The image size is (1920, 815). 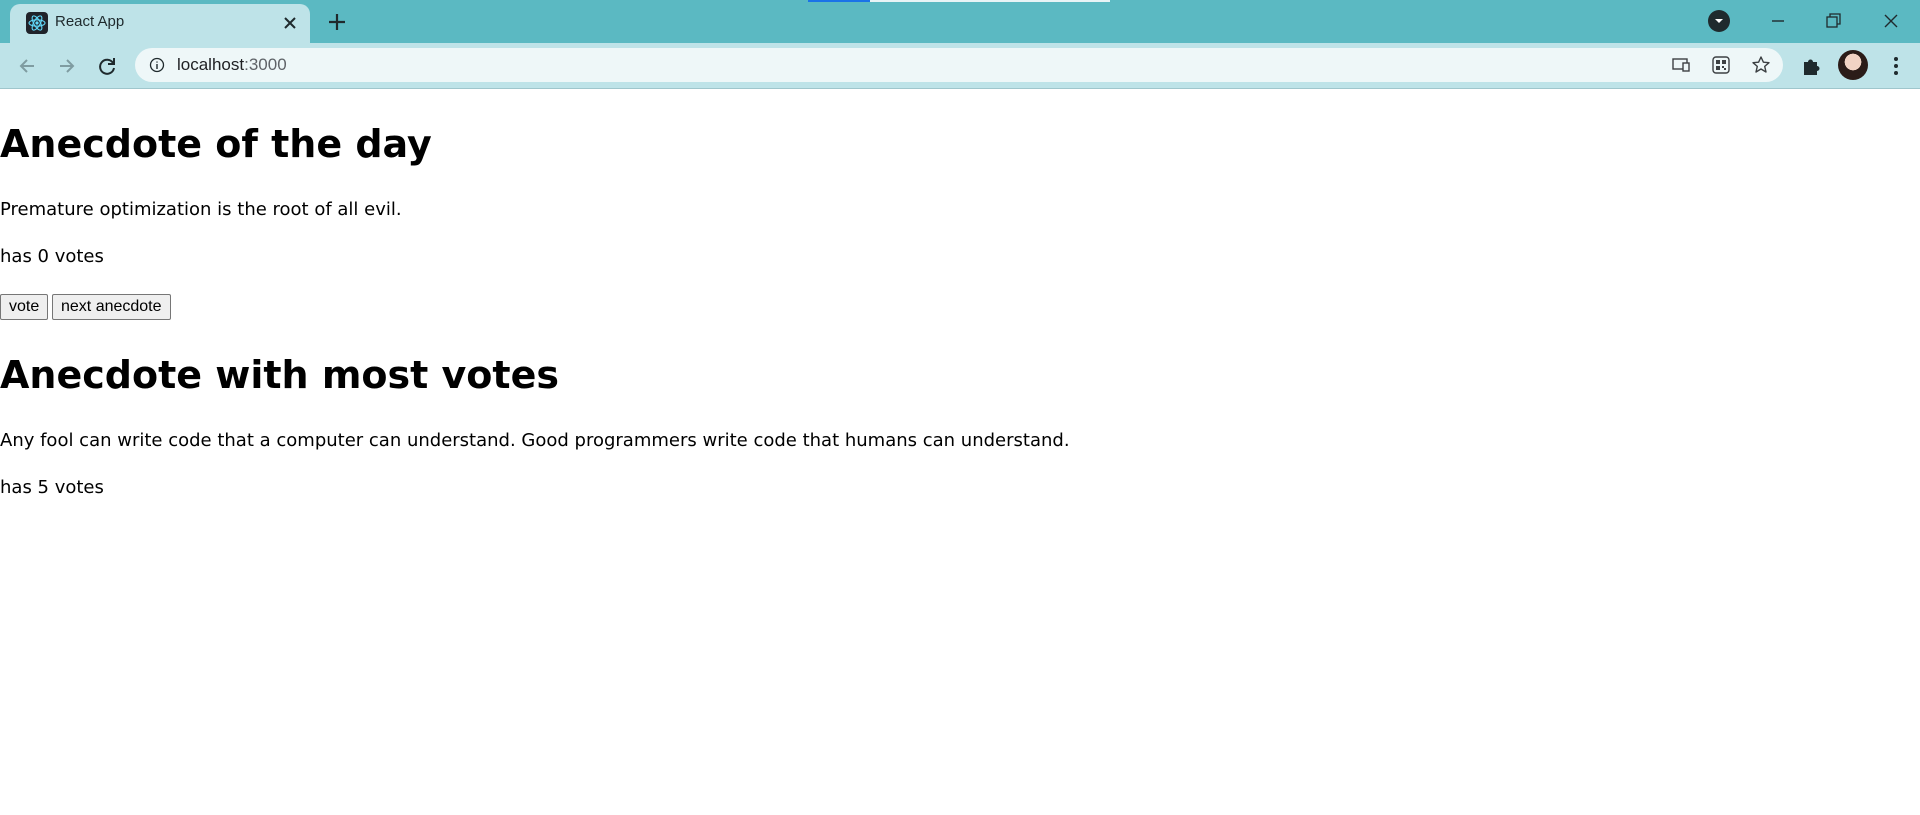 What do you see at coordinates (1719, 21) in the screenshot?
I see `tab-search-chevron-icon` at bounding box center [1719, 21].